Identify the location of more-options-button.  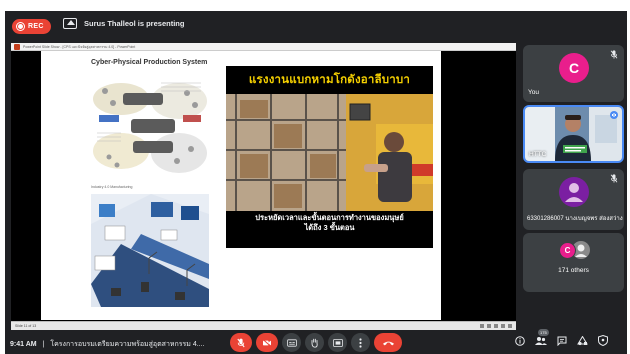
(360, 342).